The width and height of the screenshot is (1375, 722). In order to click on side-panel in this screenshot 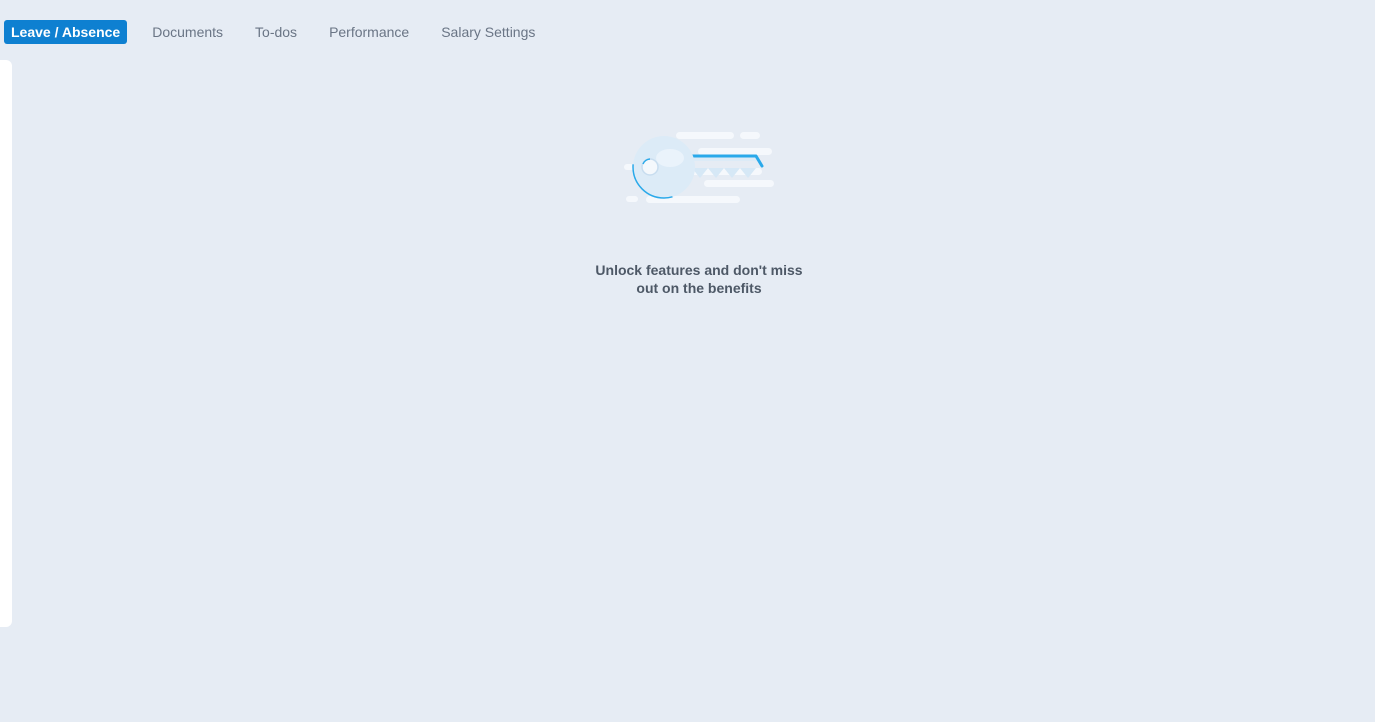, I will do `click(6, 343)`.